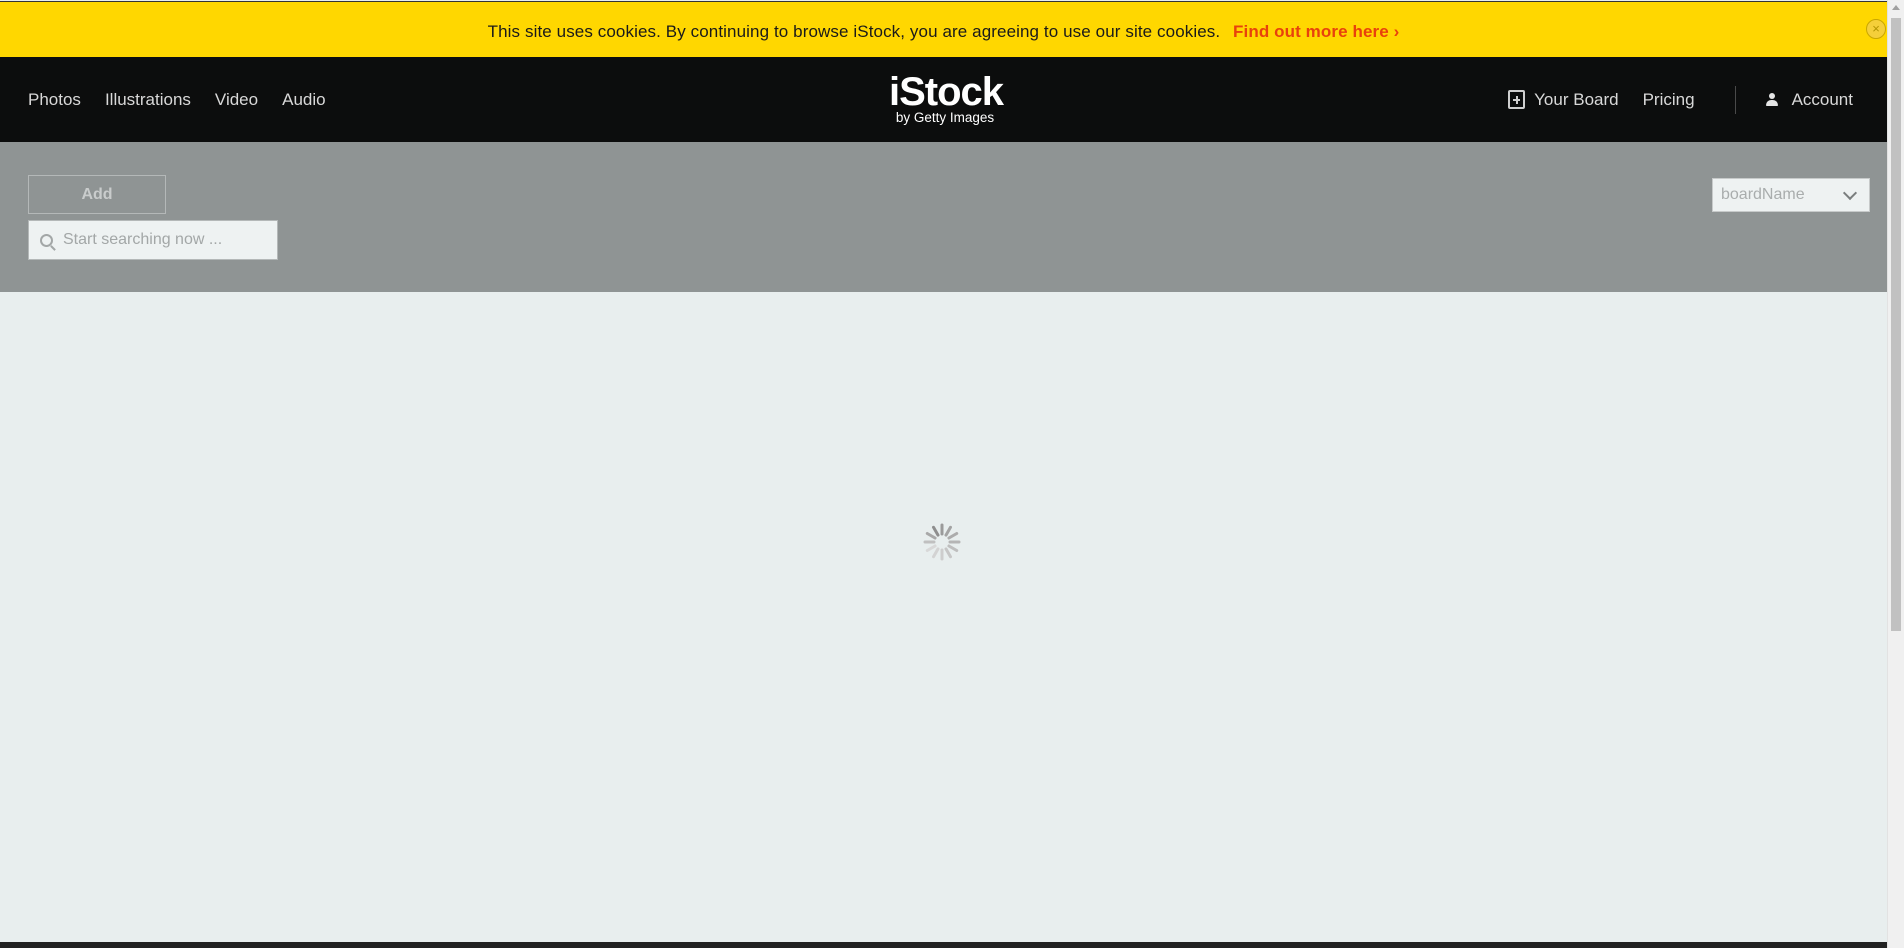  Describe the element at coordinates (1896, 324) in the screenshot. I see `scroll-thumb` at that location.